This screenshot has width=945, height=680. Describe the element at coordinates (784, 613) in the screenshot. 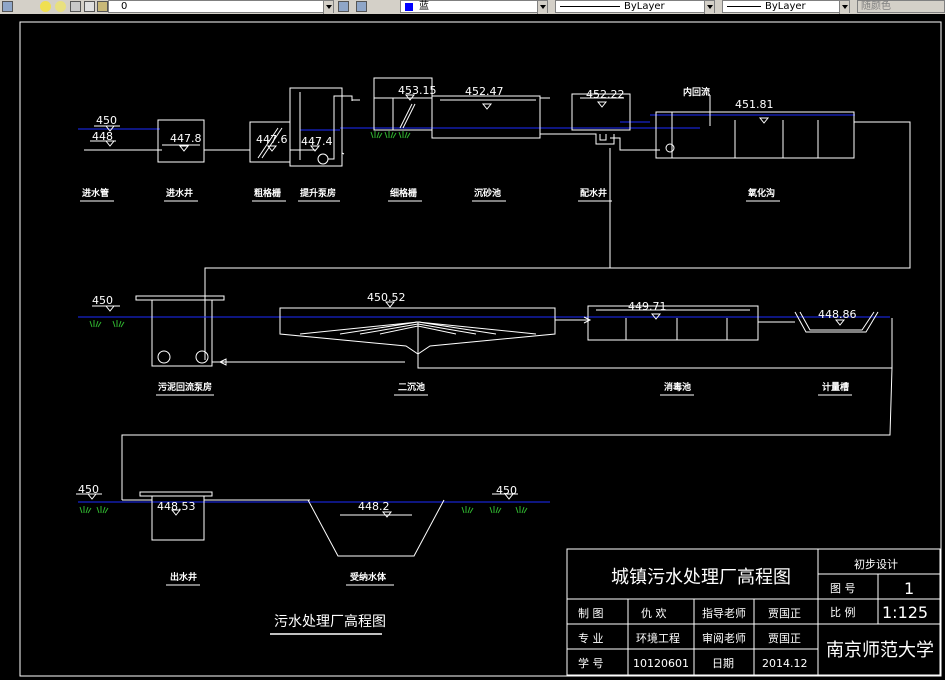

I see `title-block-advisor: 贾国正` at that location.